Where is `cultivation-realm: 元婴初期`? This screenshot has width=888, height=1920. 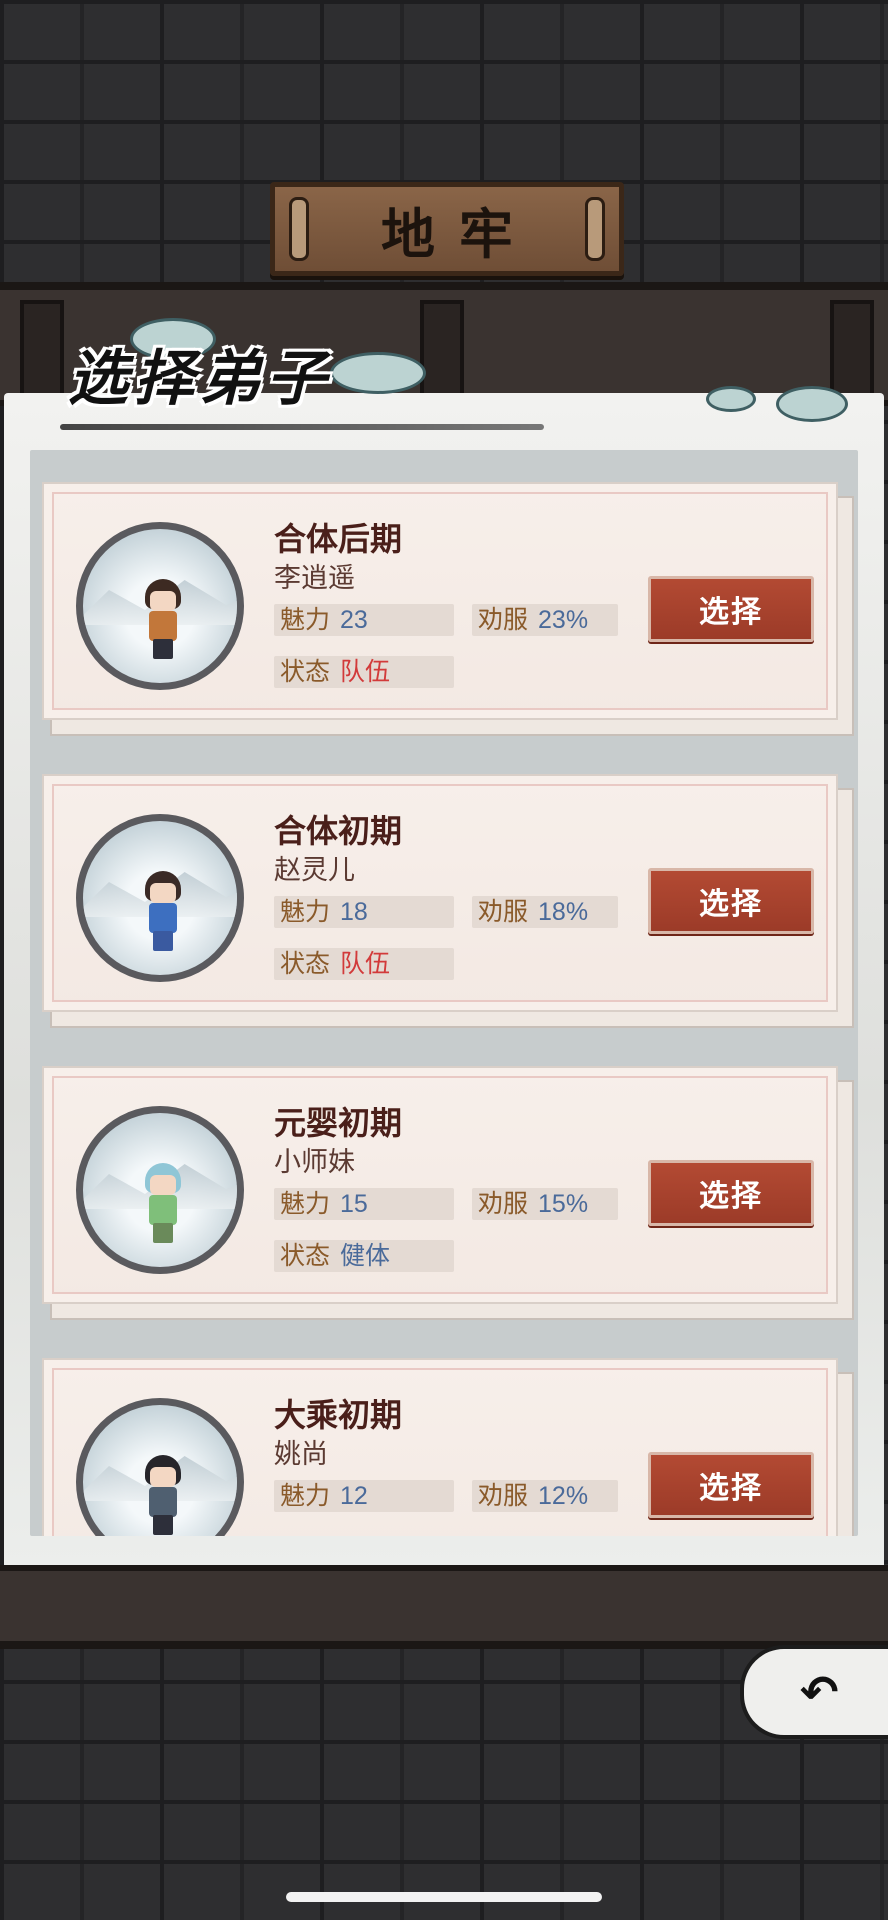
cultivation-realm: 元婴初期 is located at coordinates (338, 1123).